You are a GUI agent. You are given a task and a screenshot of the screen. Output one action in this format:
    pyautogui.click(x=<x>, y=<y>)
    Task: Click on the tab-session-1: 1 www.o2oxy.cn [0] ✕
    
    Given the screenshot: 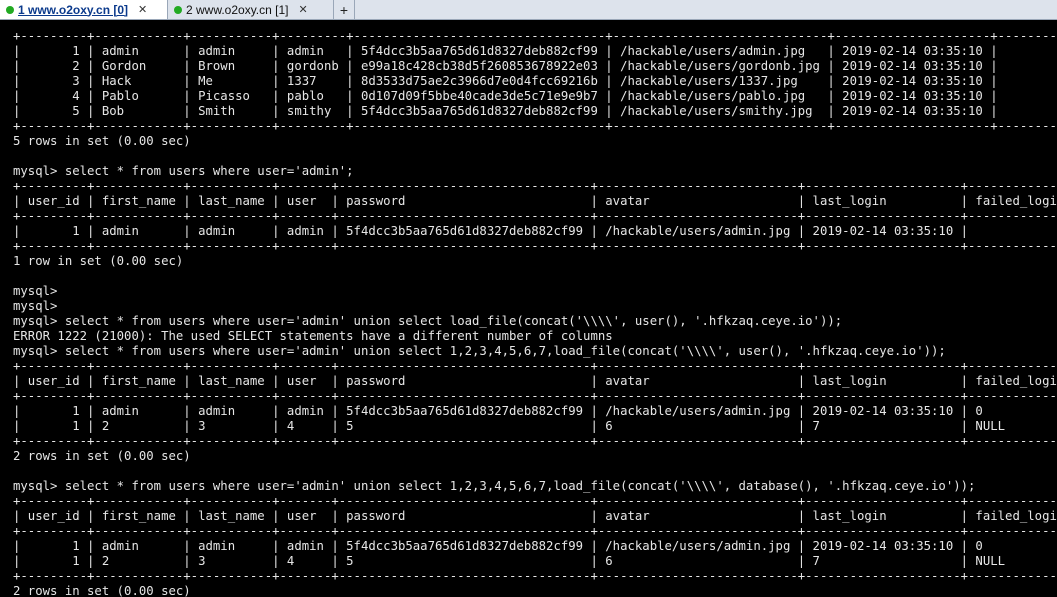 What is the action you would take?
    pyautogui.click(x=84, y=9)
    